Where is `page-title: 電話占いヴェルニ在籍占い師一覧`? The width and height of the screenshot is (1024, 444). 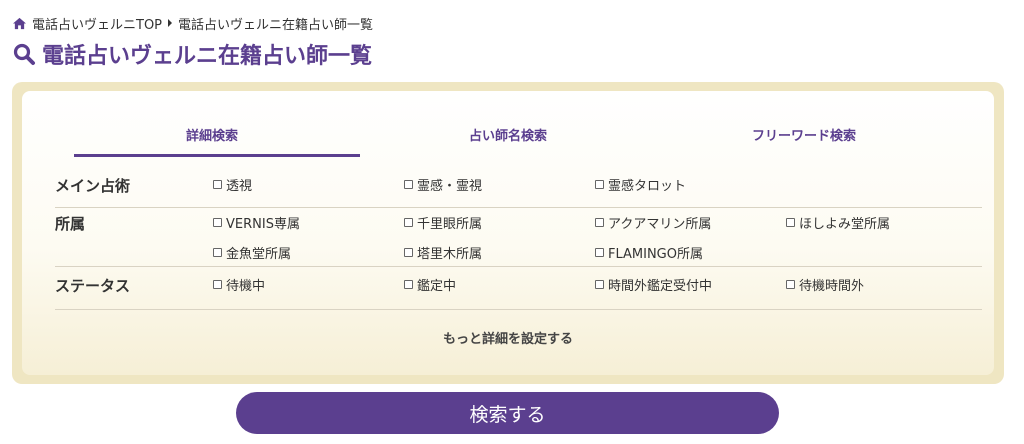 page-title: 電話占いヴェルニ在籍占い師一覧 is located at coordinates (192, 54).